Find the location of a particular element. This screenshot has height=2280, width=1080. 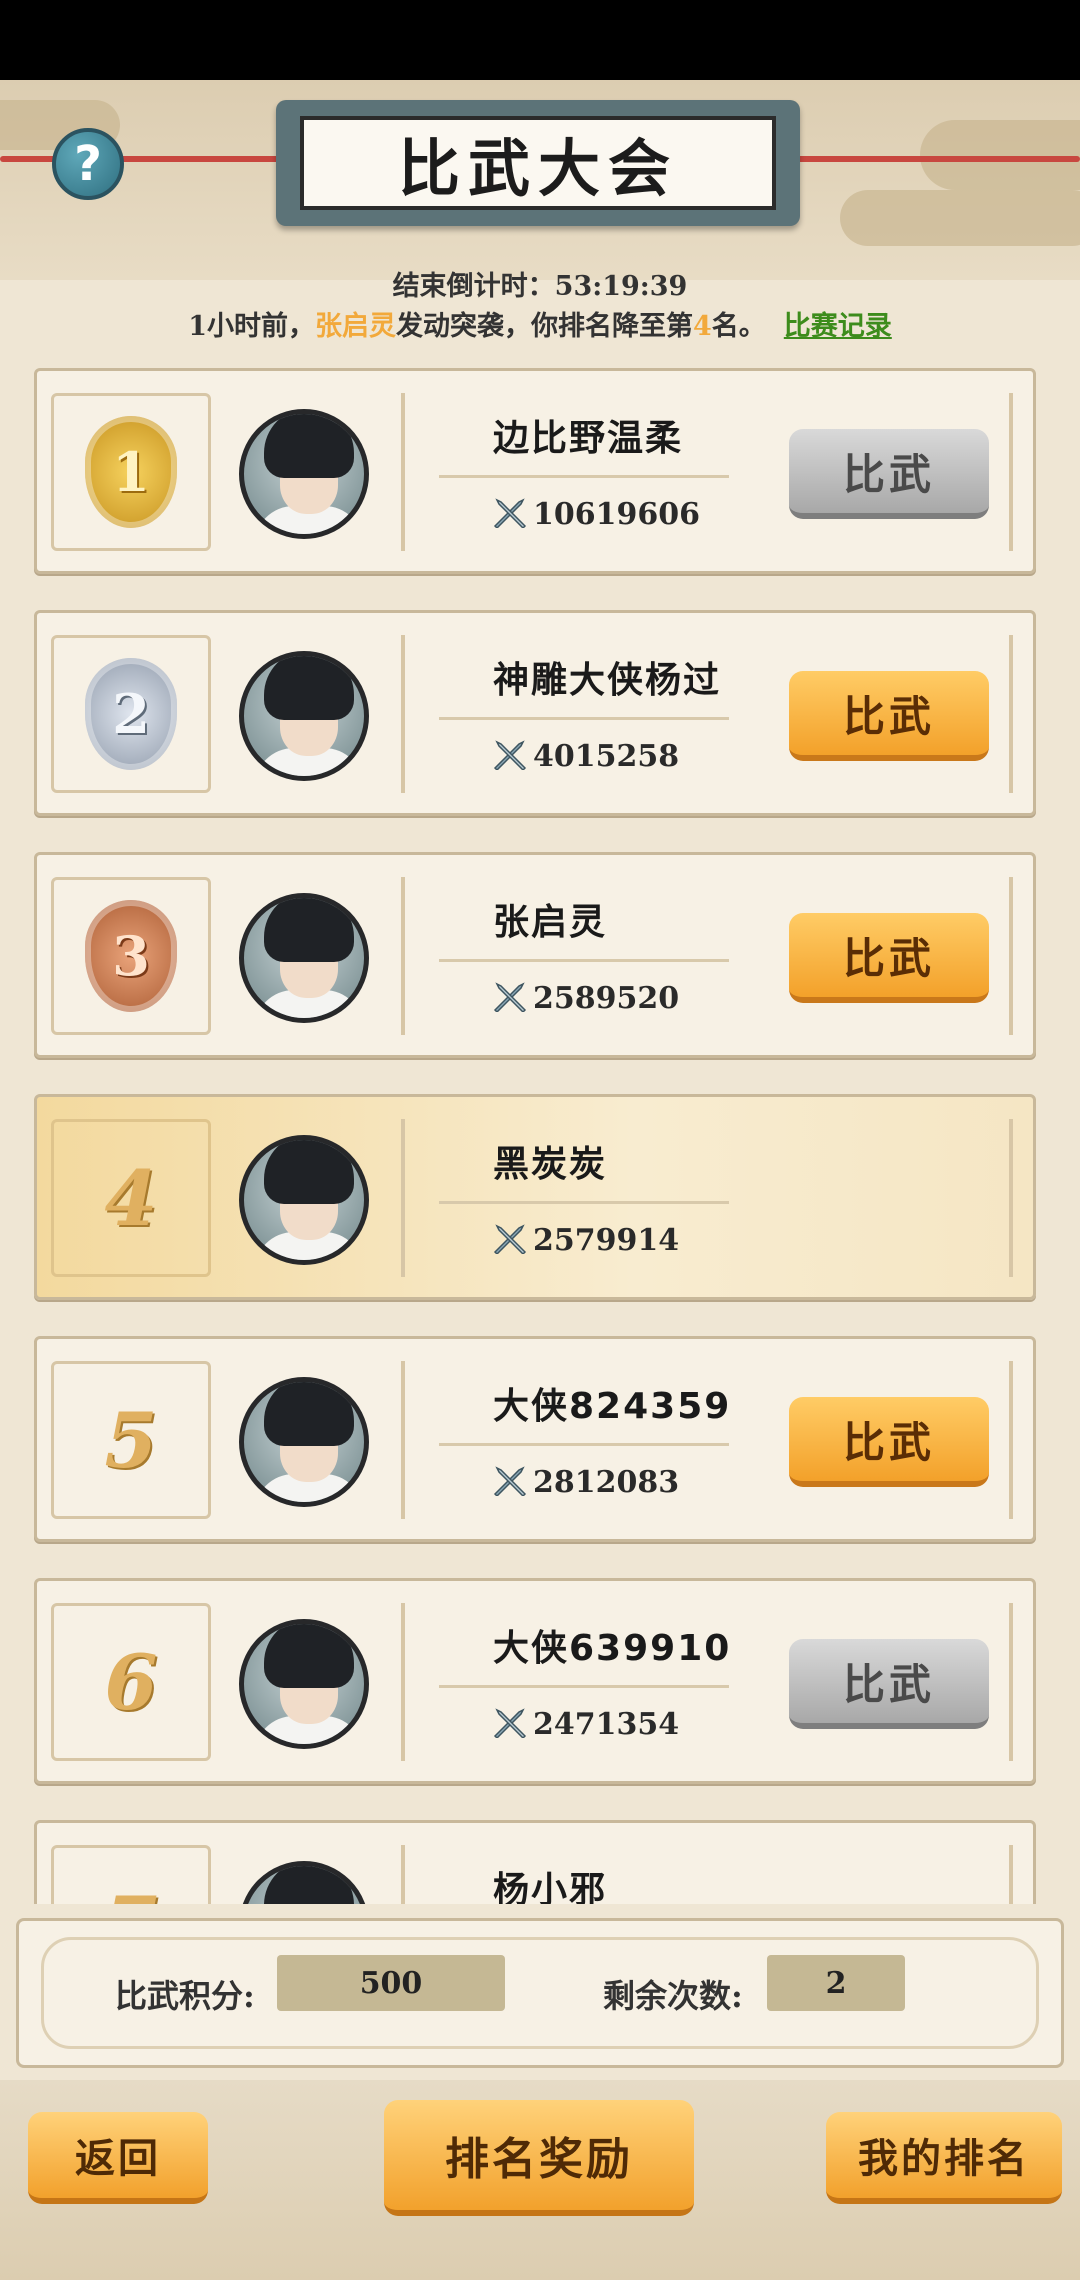

combat-power: 4015258 is located at coordinates (586, 756).